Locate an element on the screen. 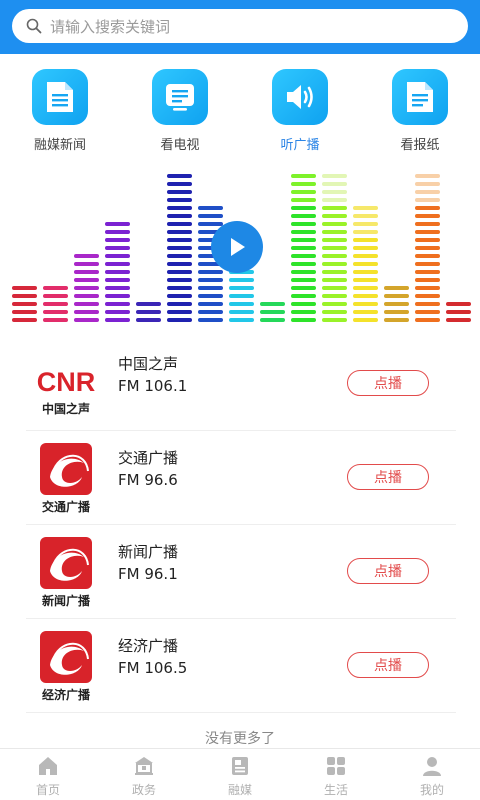  category-tv: 看电视 is located at coordinates (180, 109).